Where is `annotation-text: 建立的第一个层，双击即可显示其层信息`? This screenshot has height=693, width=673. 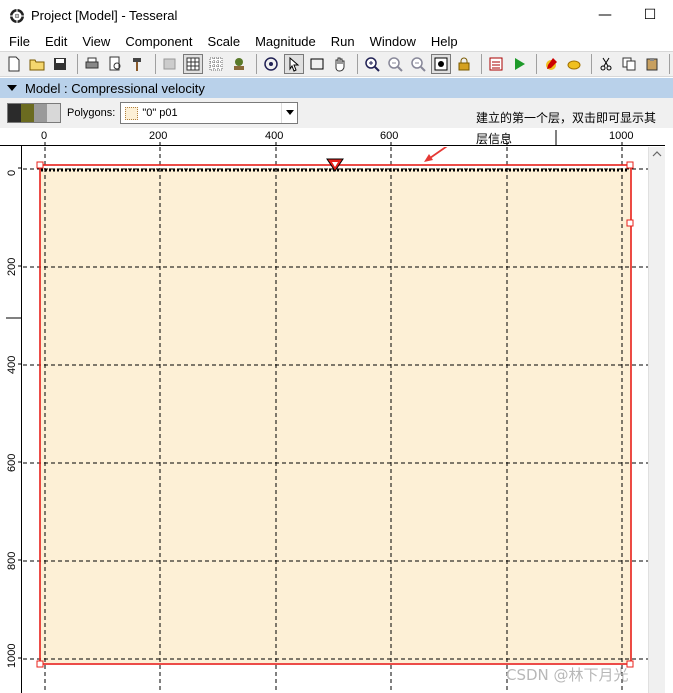 annotation-text: 建立的第一个层，双击即可显示其层信息 is located at coordinates (566, 128).